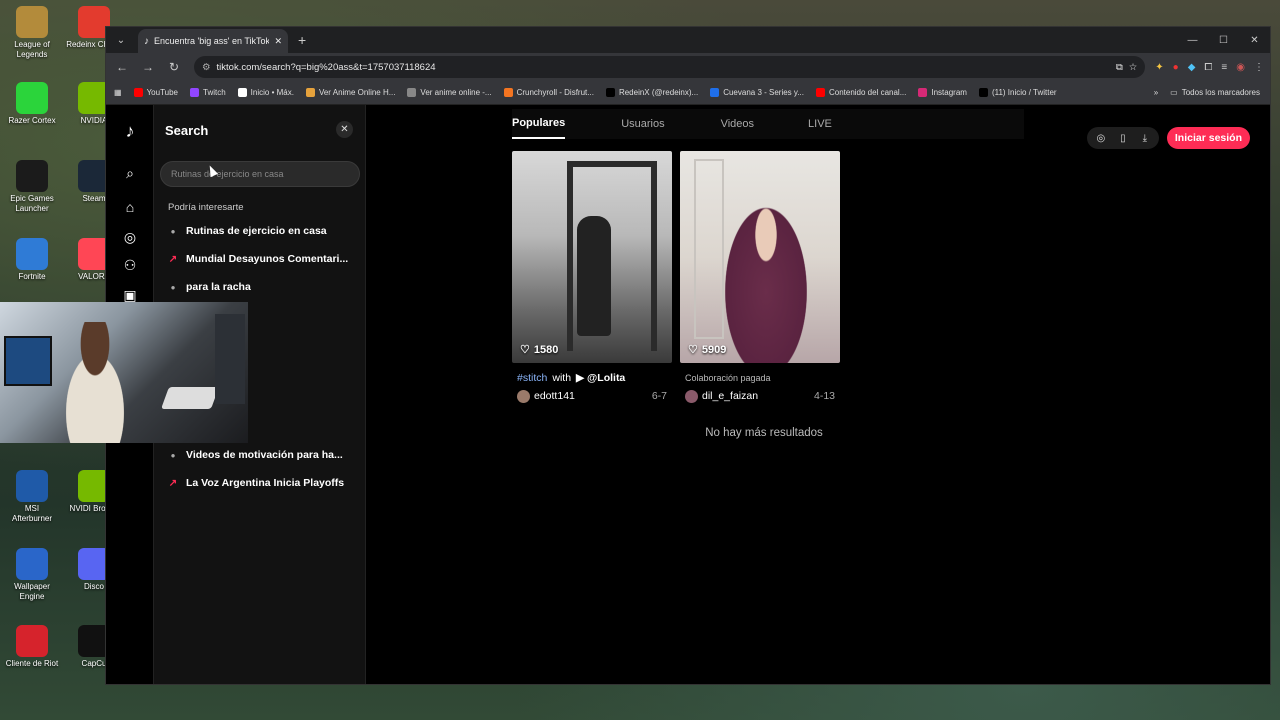 The width and height of the screenshot is (1280, 720). Describe the element at coordinates (262, 483) in the screenshot. I see `suggestion-item: ↗ La Voz Argentina Inicia Playoffs` at that location.